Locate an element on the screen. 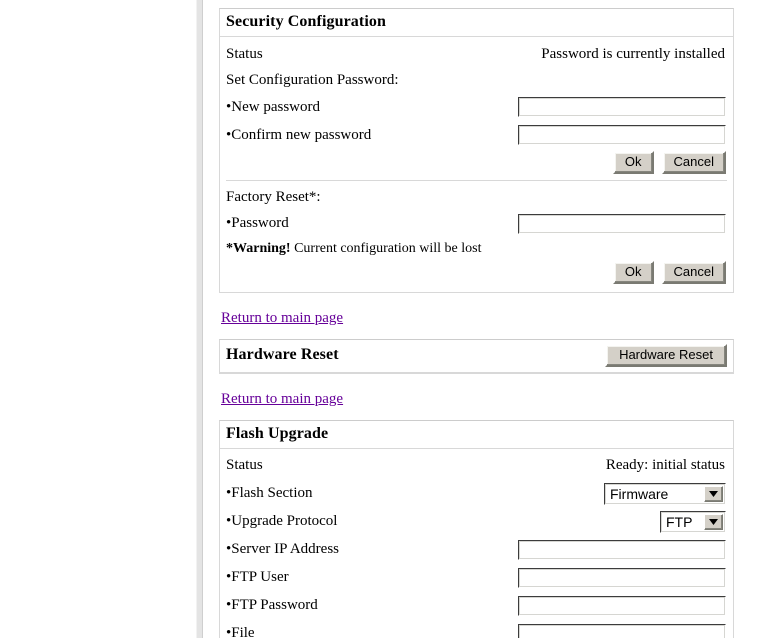 The height and width of the screenshot is (638, 764). factory-password-row: •Password is located at coordinates (476, 224).